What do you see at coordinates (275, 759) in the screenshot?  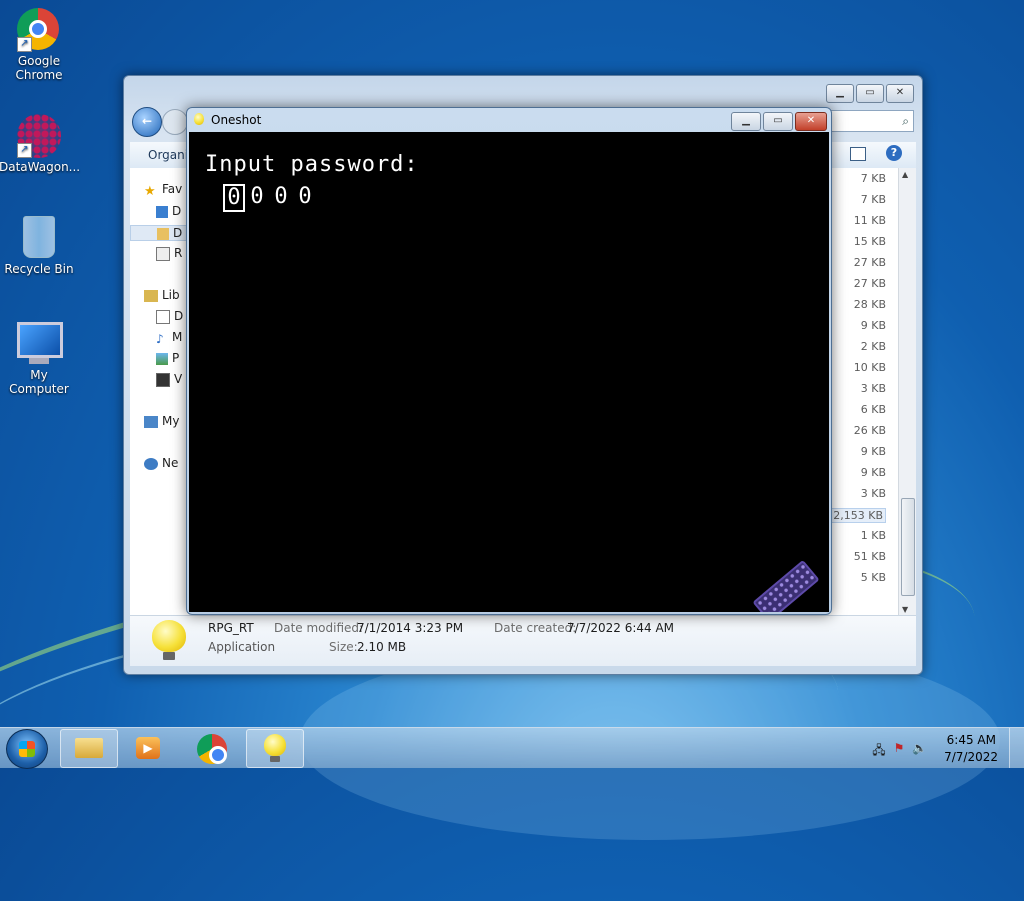 I see `oneshot-bulb-base-icon` at bounding box center [275, 759].